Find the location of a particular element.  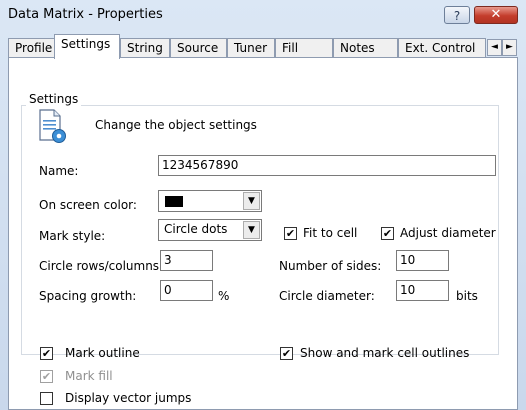

mark-style-value: Circle dots is located at coordinates (196, 229).